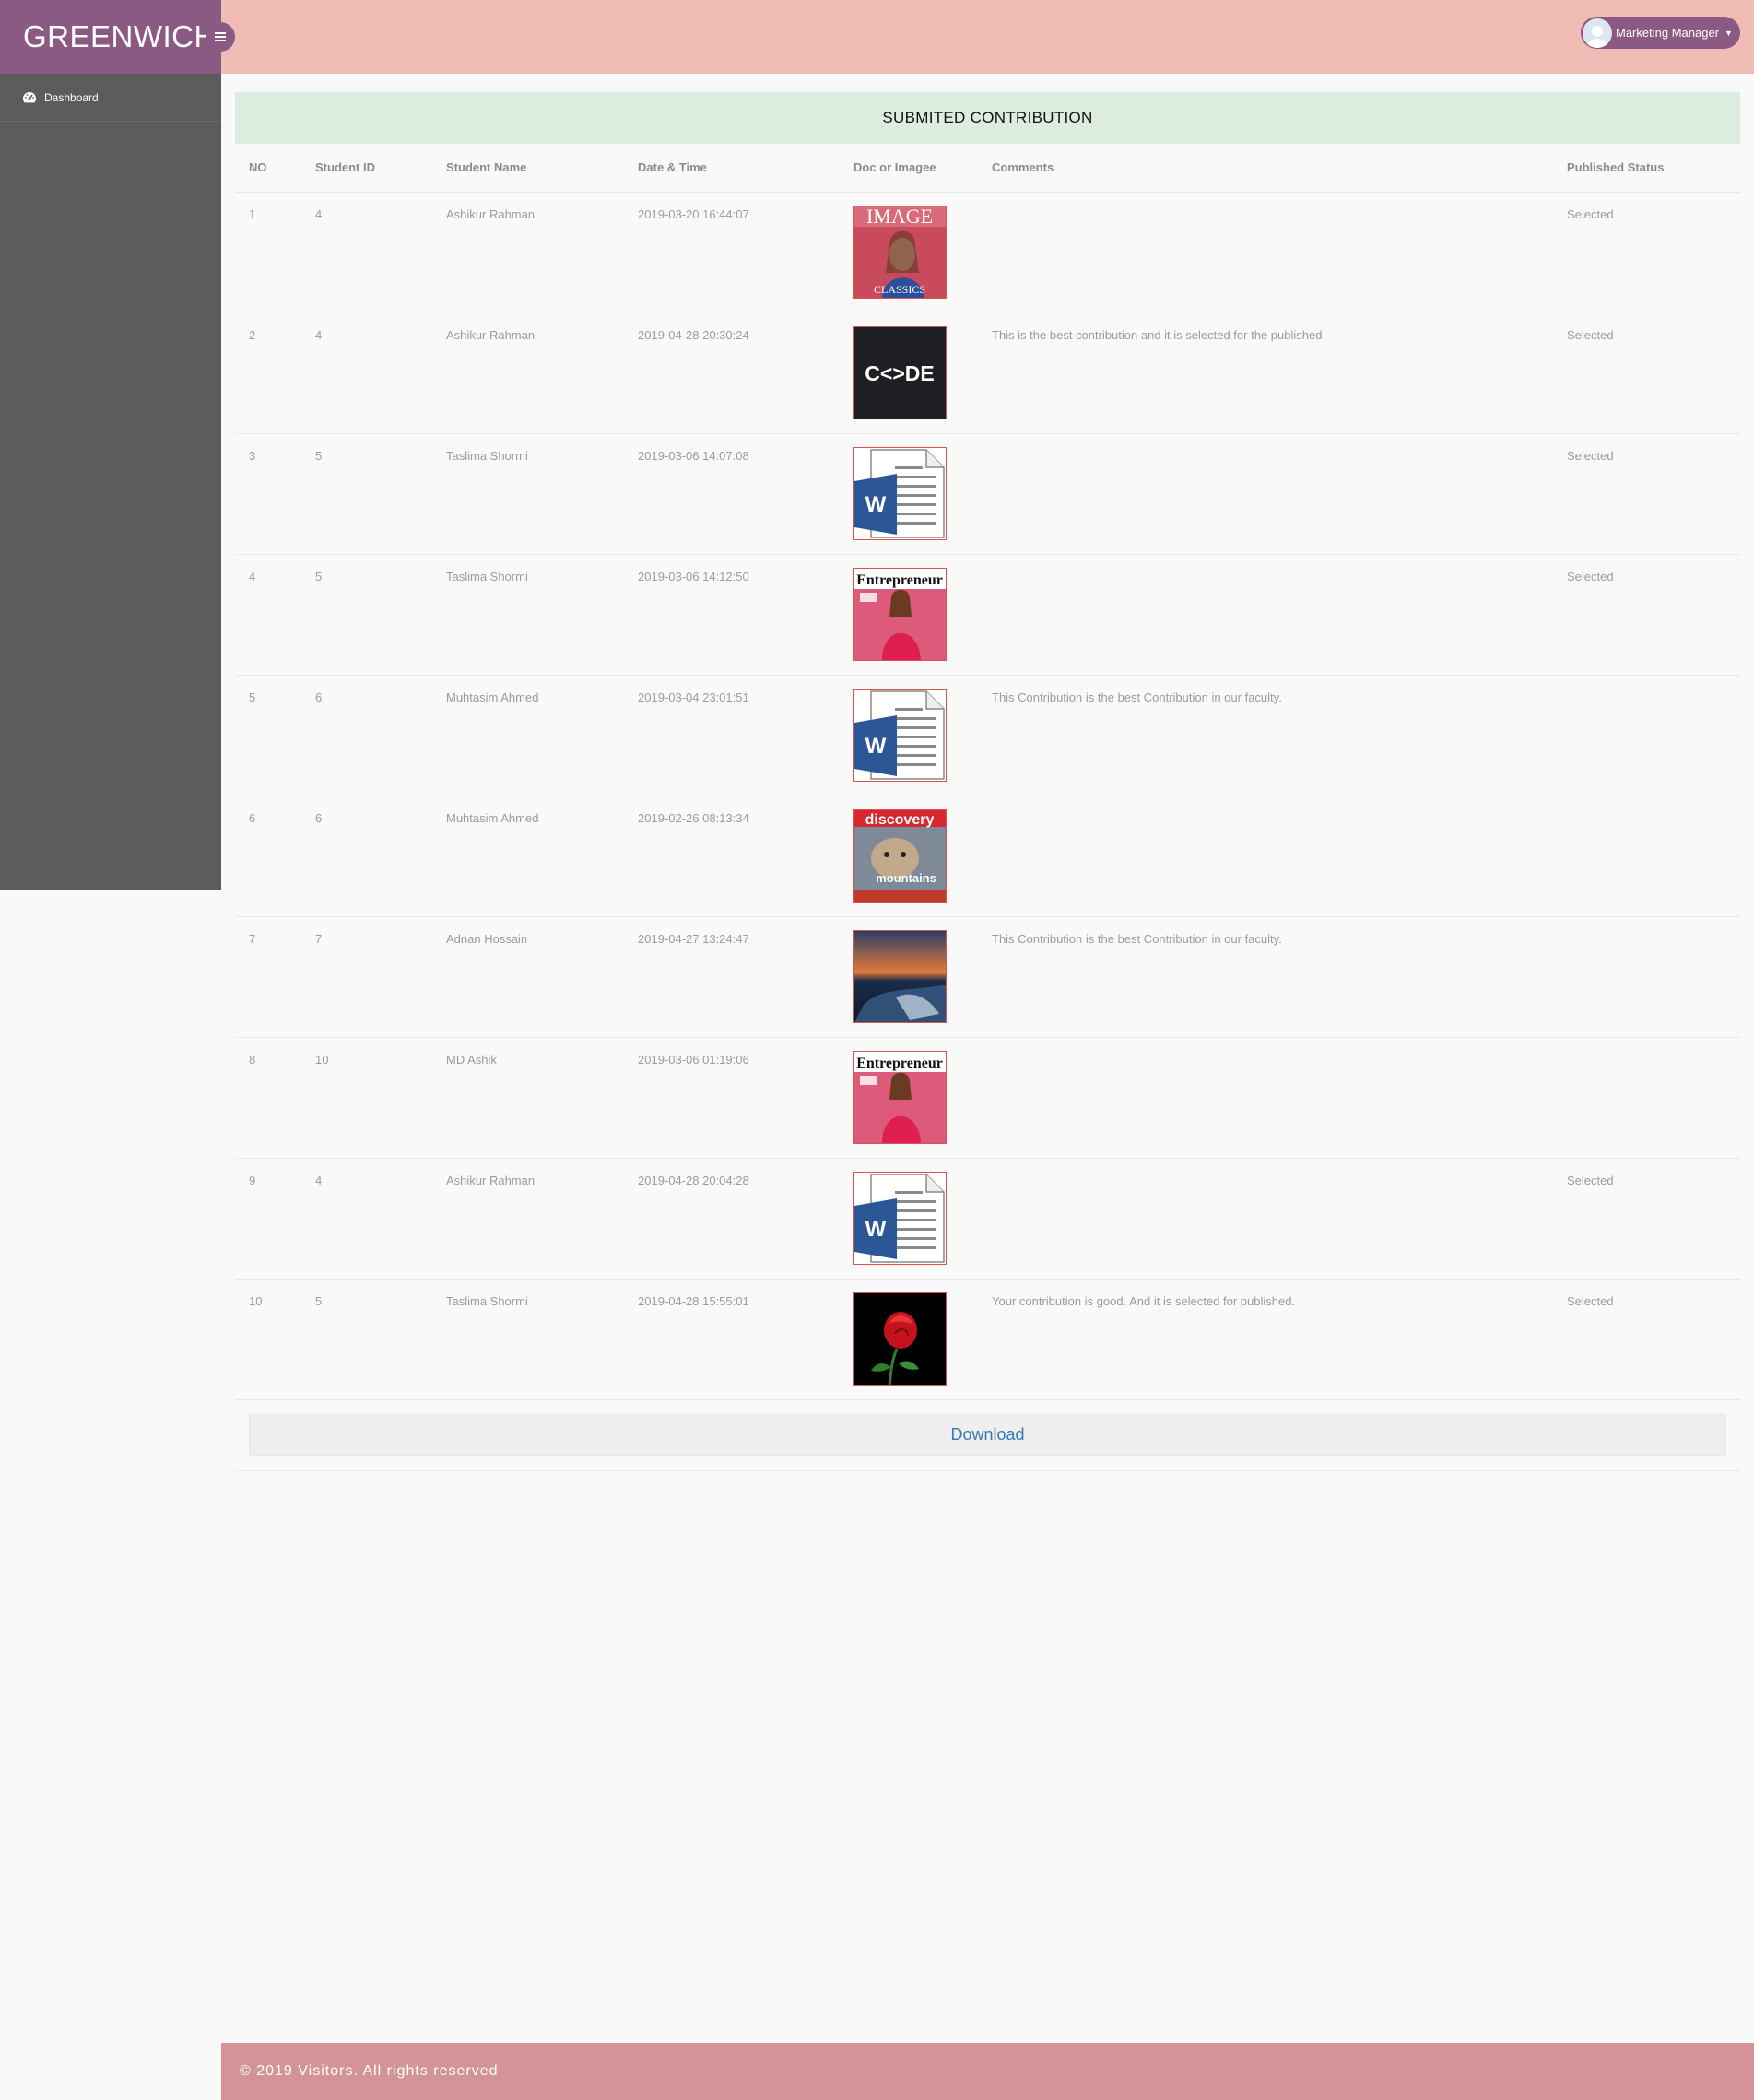 The height and width of the screenshot is (2100, 1754). I want to click on menu-toggle-button, so click(220, 37).